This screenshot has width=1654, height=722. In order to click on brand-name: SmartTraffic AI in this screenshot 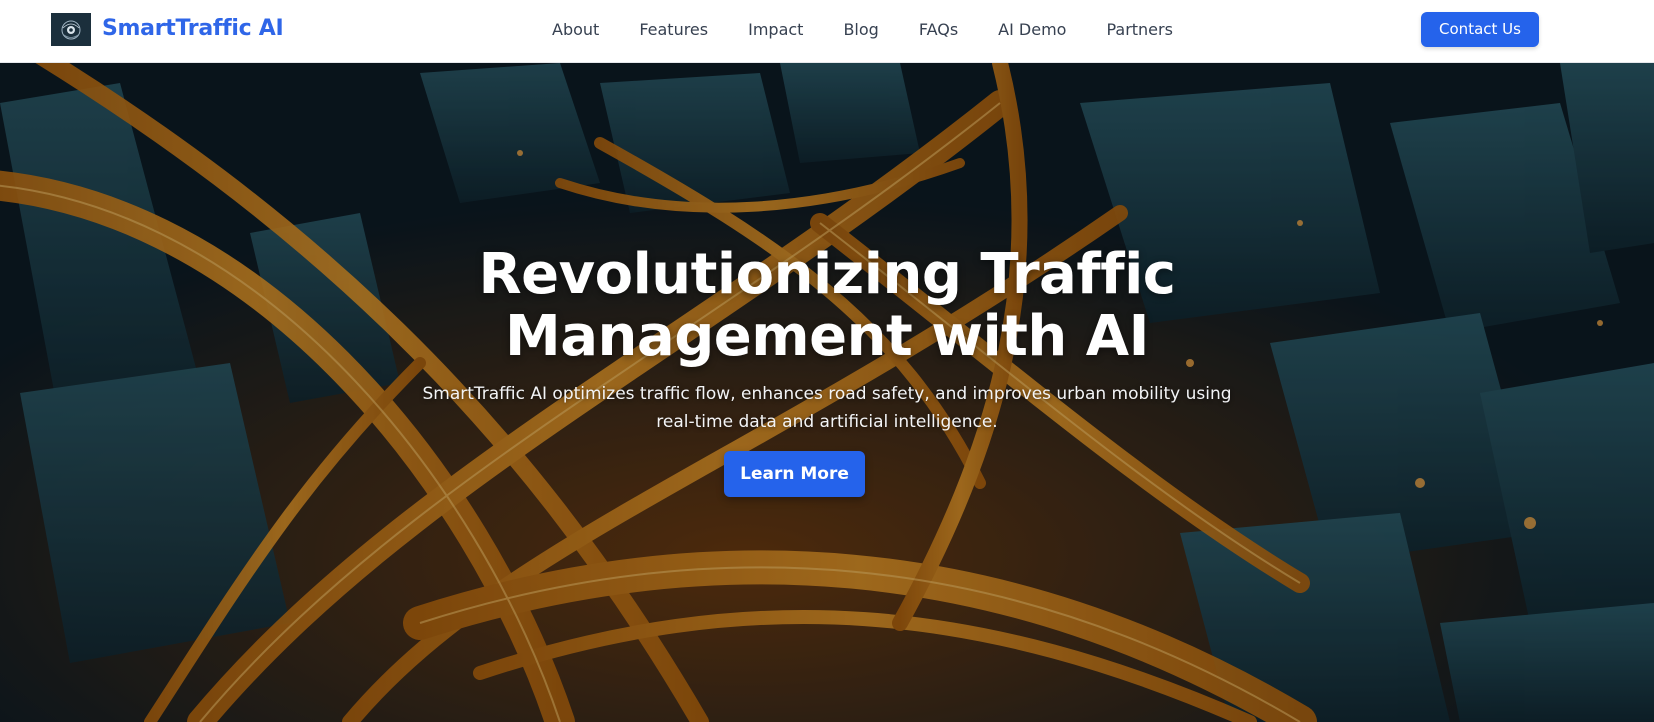, I will do `click(193, 29)`.